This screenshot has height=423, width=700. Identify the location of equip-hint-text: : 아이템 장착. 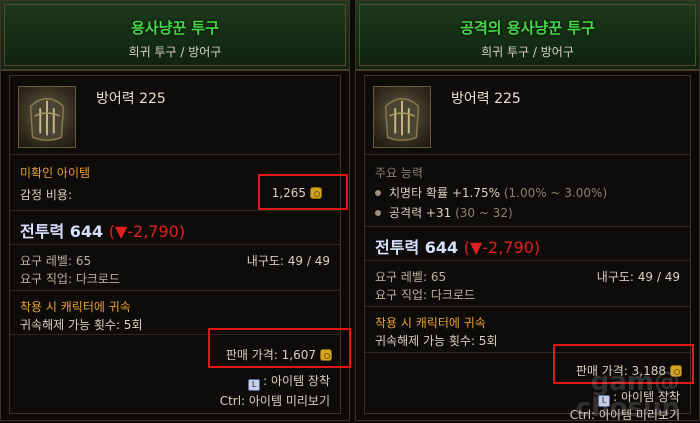
(296, 381).